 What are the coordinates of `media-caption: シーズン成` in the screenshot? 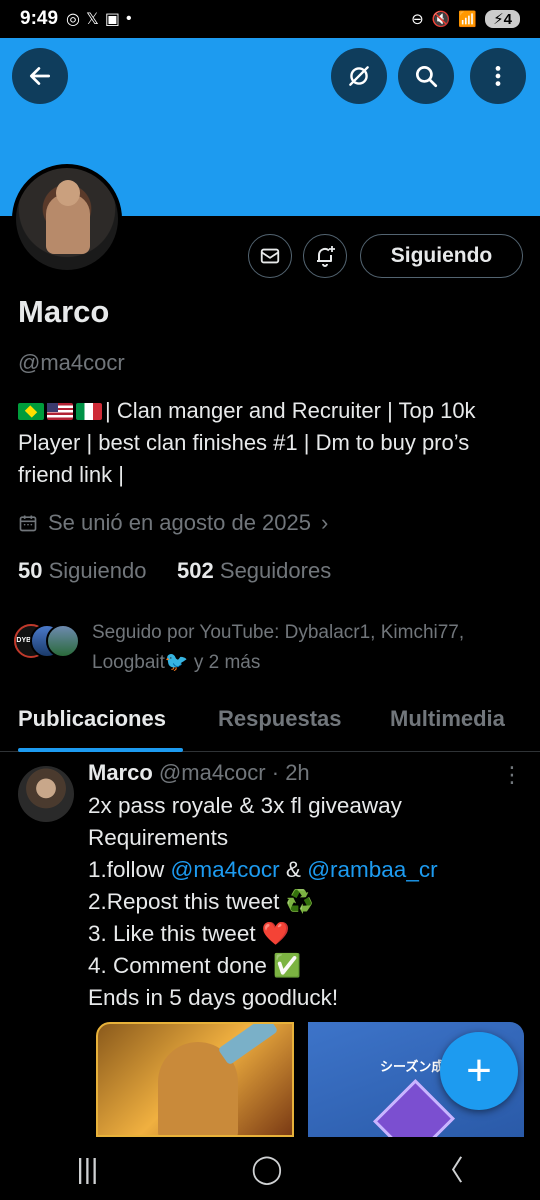 It's located at (412, 1066).